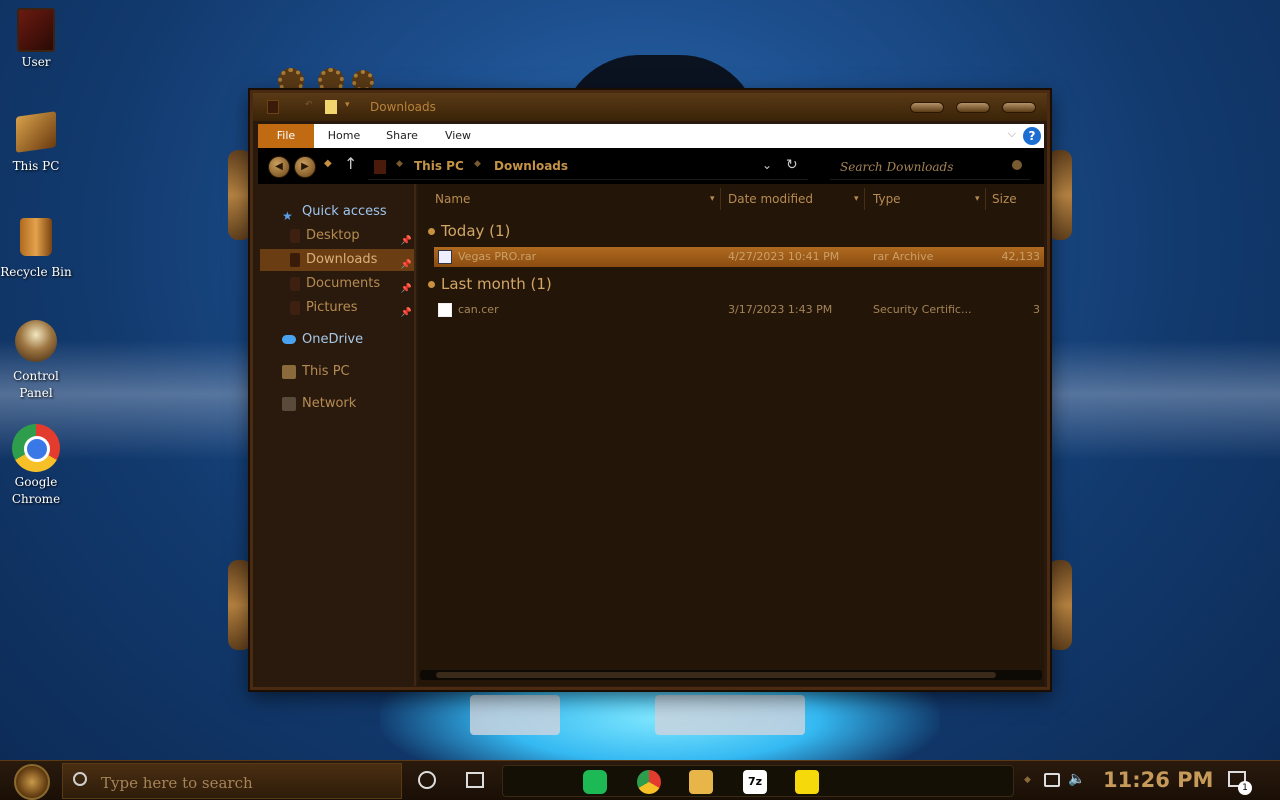 This screenshot has width=1280, height=800. What do you see at coordinates (807, 782) in the screenshot?
I see `sticky-notes-icon` at bounding box center [807, 782].